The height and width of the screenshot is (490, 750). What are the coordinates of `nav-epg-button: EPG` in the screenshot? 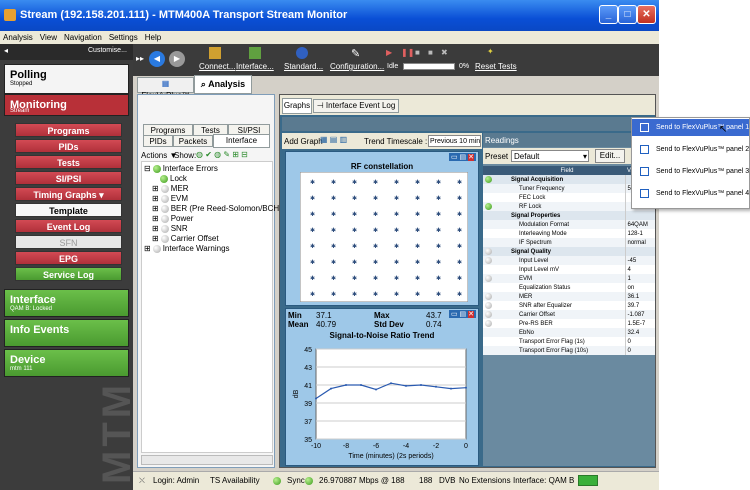 It's located at (68, 258).